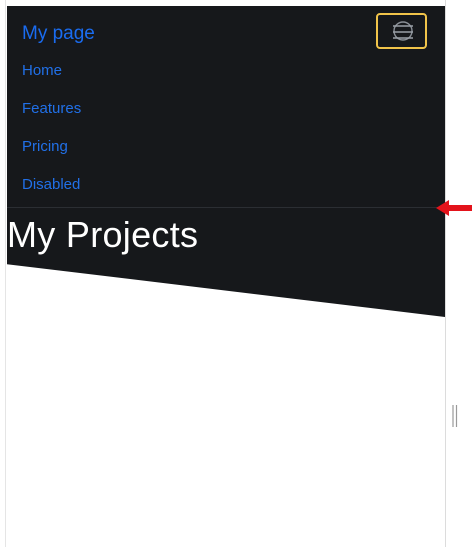 Image resolution: width=474 pixels, height=547 pixels. Describe the element at coordinates (459, 273) in the screenshot. I see `right-gutter` at that location.